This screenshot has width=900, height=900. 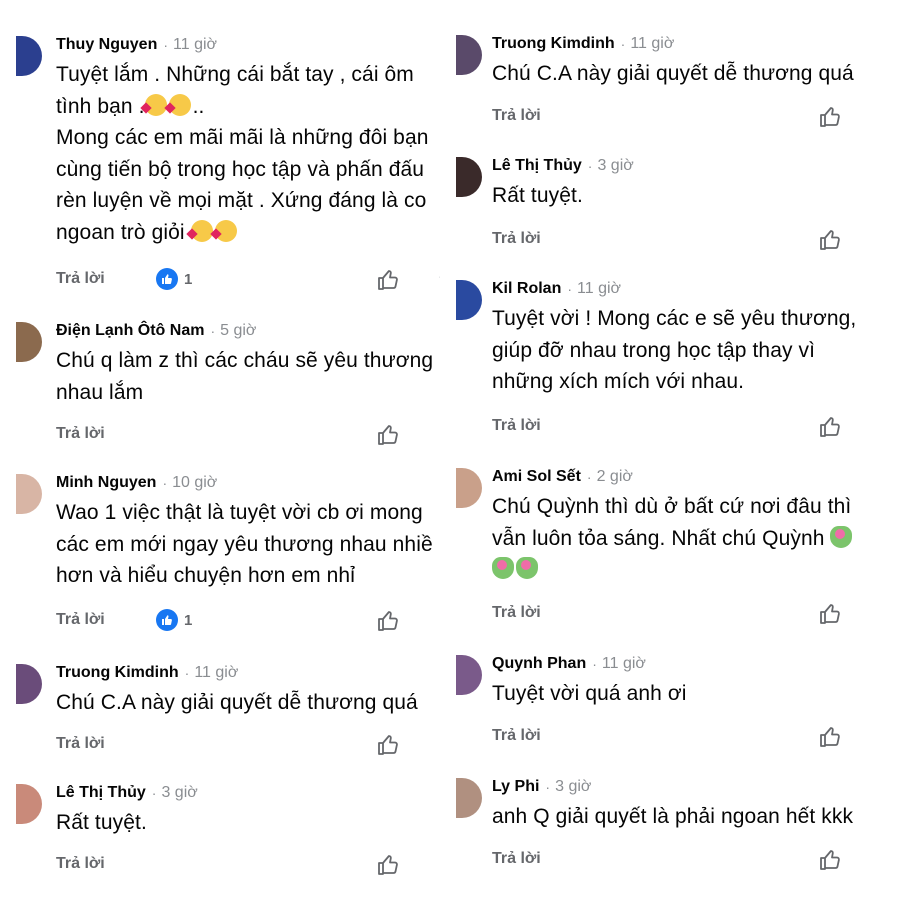 I want to click on comment-line: các em mới ngay yêu thương nhau nhiề, so click(x=244, y=544).